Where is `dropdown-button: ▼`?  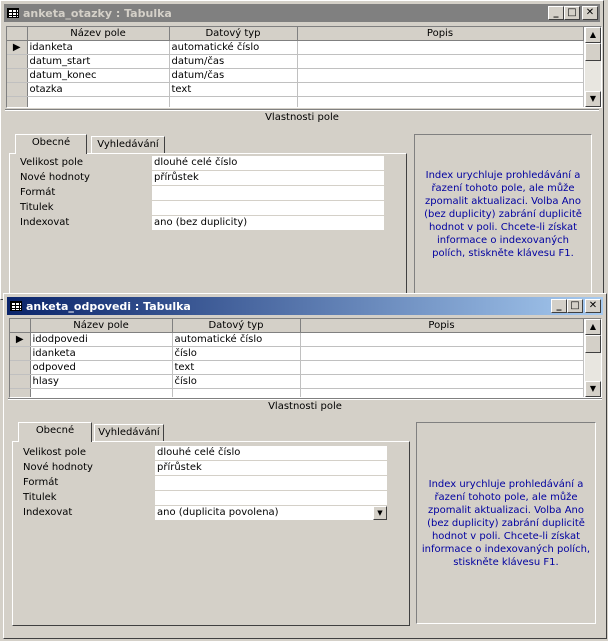 dropdown-button: ▼ is located at coordinates (380, 513).